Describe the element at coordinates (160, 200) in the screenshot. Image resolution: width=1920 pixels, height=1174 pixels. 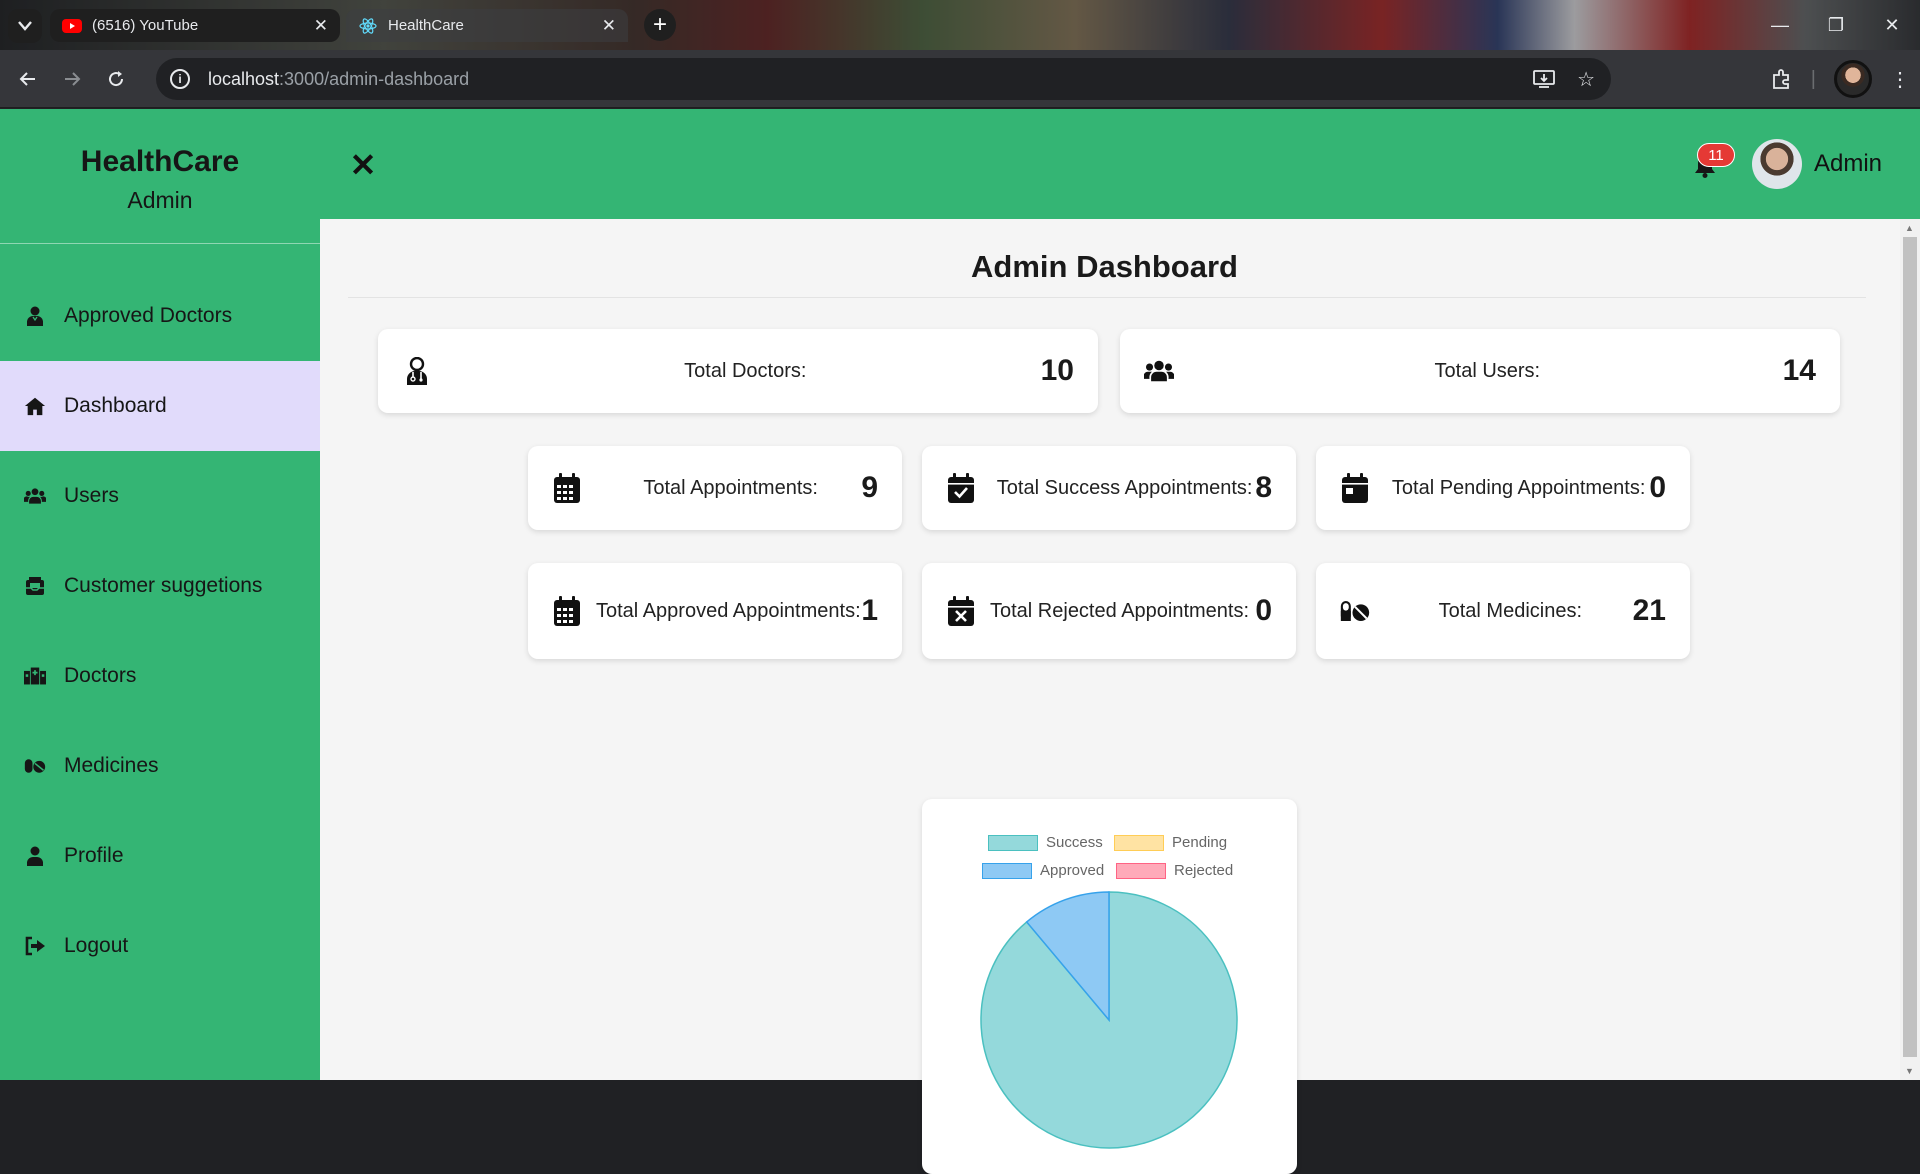
I see `brand-role: Admin` at that location.